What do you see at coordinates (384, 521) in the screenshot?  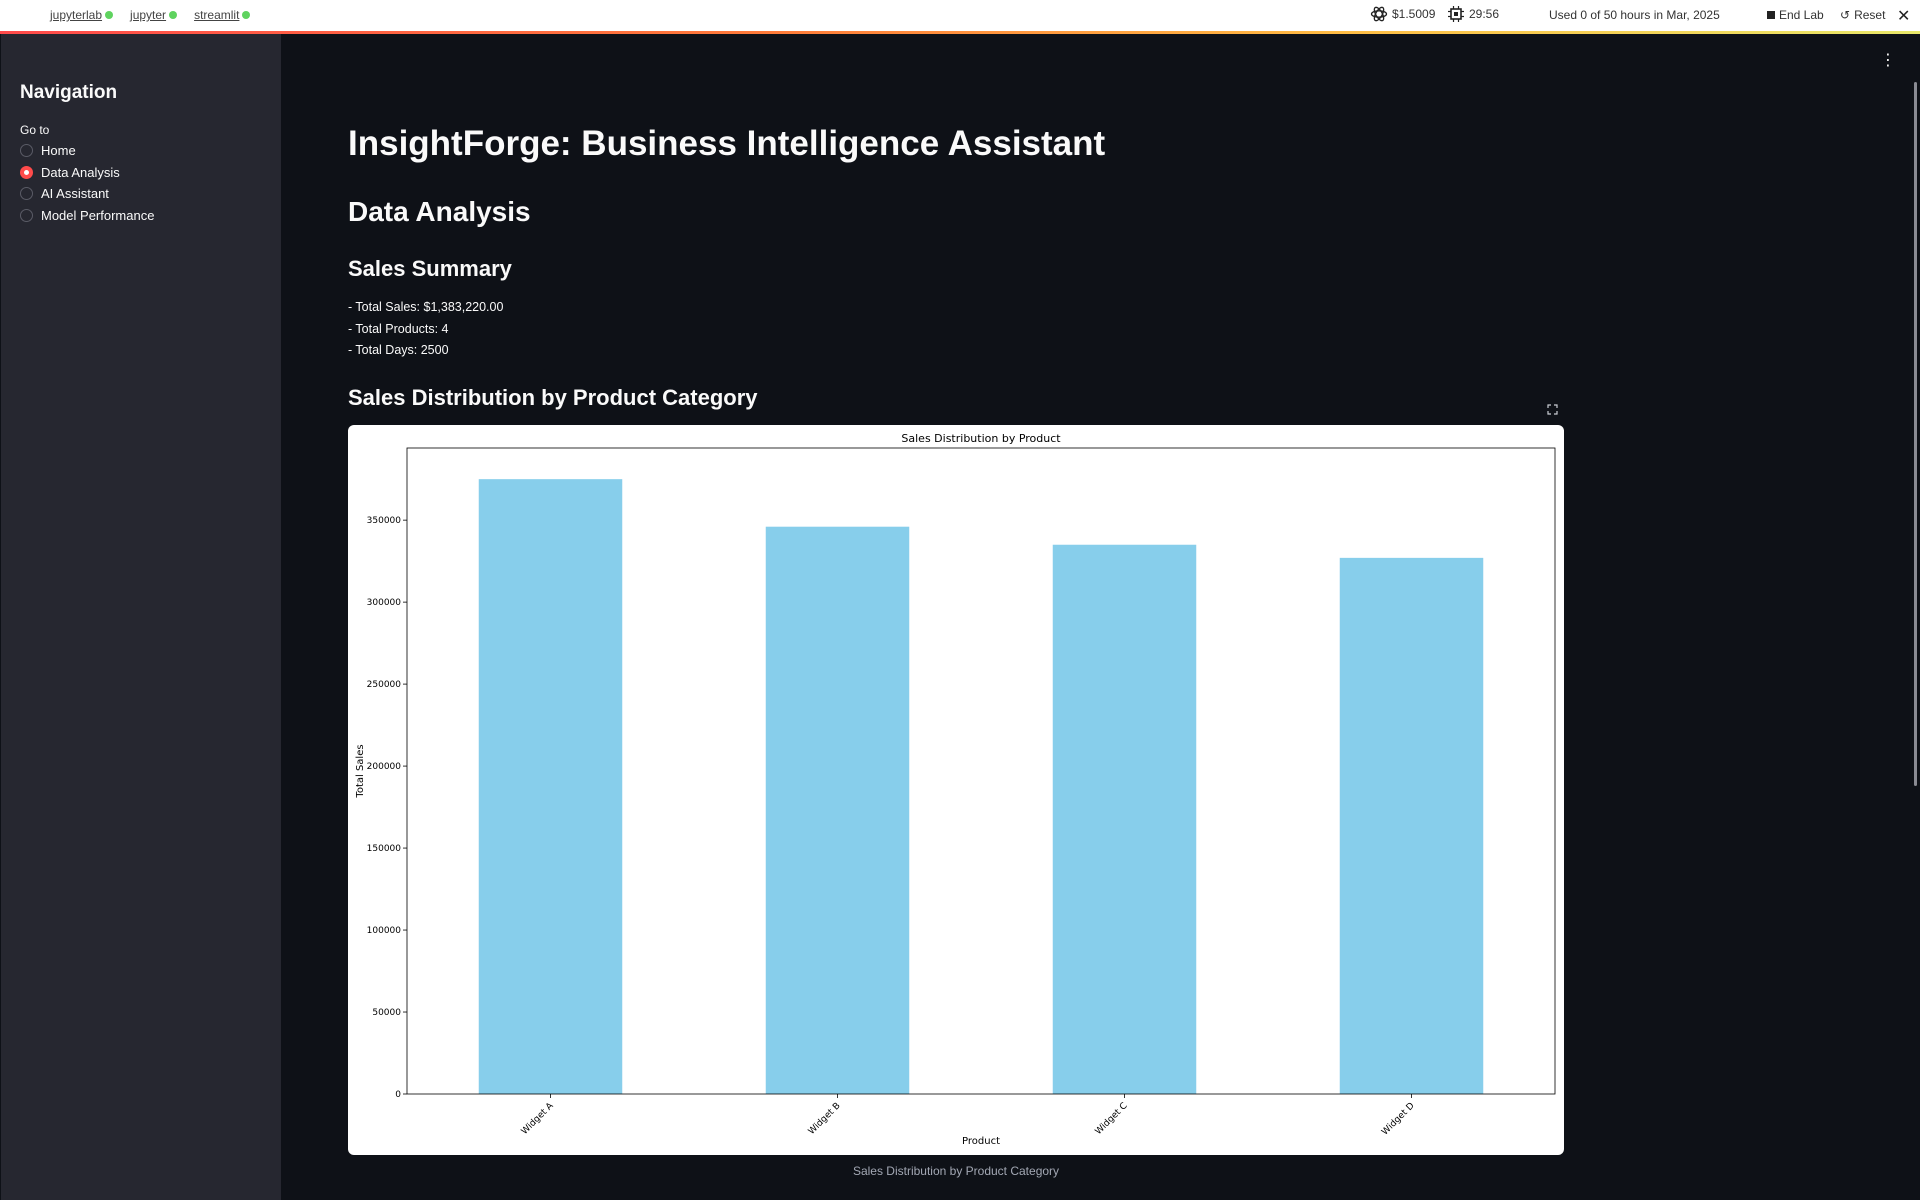 I see `chart-y-tick-label: 350000` at bounding box center [384, 521].